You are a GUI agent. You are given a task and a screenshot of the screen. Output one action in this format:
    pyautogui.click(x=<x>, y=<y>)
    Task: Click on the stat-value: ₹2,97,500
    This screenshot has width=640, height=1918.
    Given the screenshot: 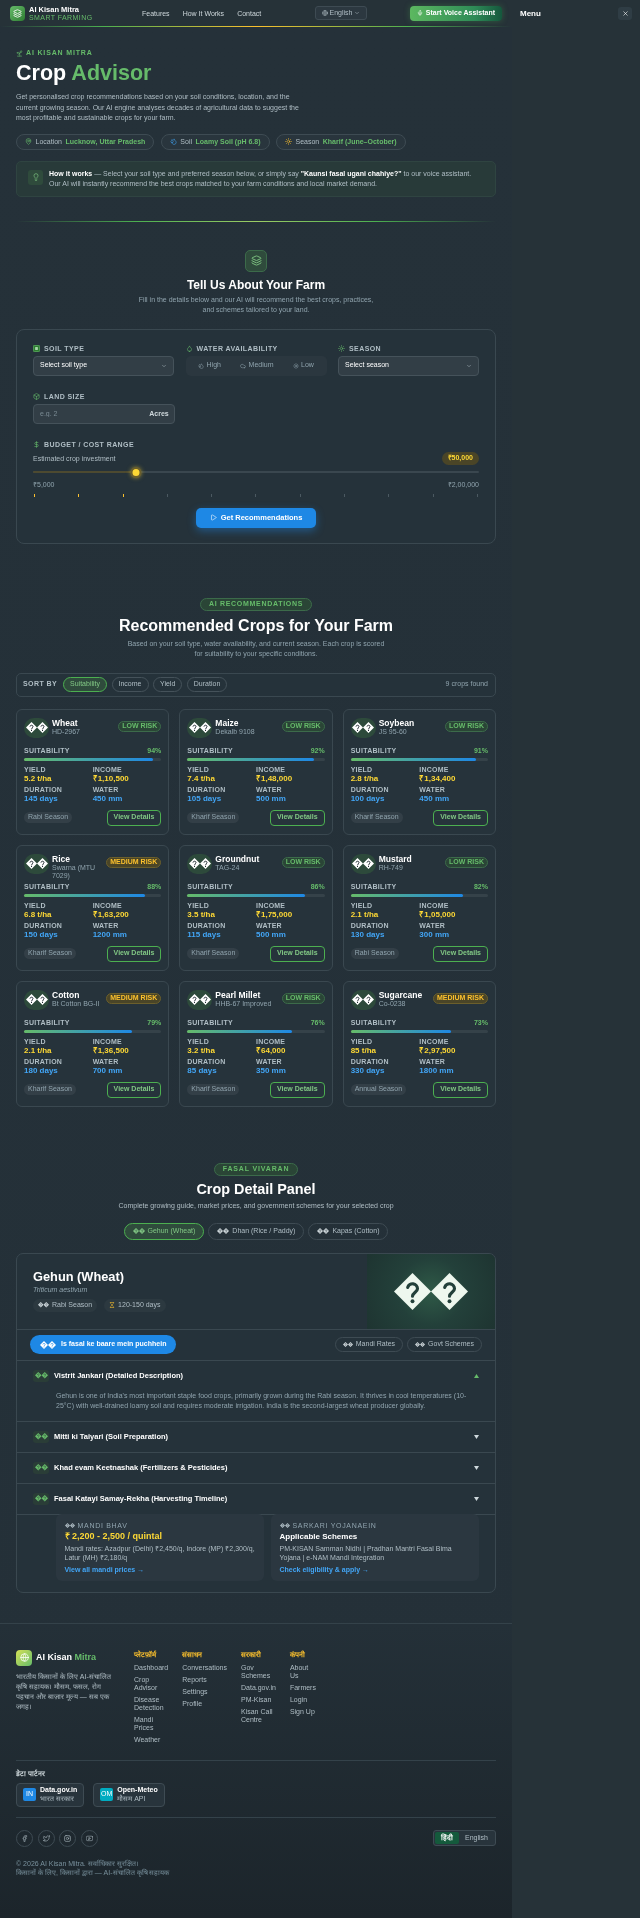 What is the action you would take?
    pyautogui.click(x=438, y=1050)
    